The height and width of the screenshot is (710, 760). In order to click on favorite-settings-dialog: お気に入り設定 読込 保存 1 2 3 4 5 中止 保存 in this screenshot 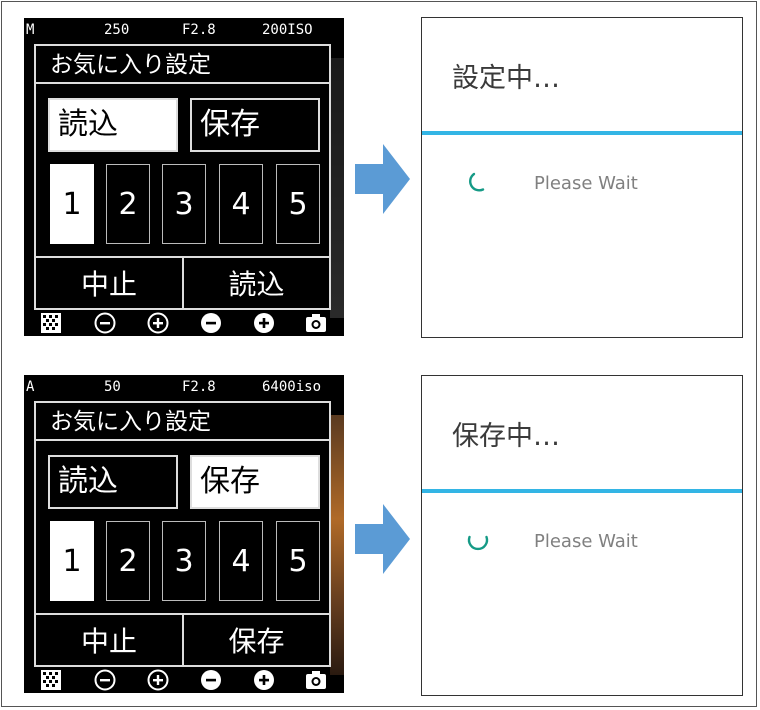, I will do `click(182, 534)`.